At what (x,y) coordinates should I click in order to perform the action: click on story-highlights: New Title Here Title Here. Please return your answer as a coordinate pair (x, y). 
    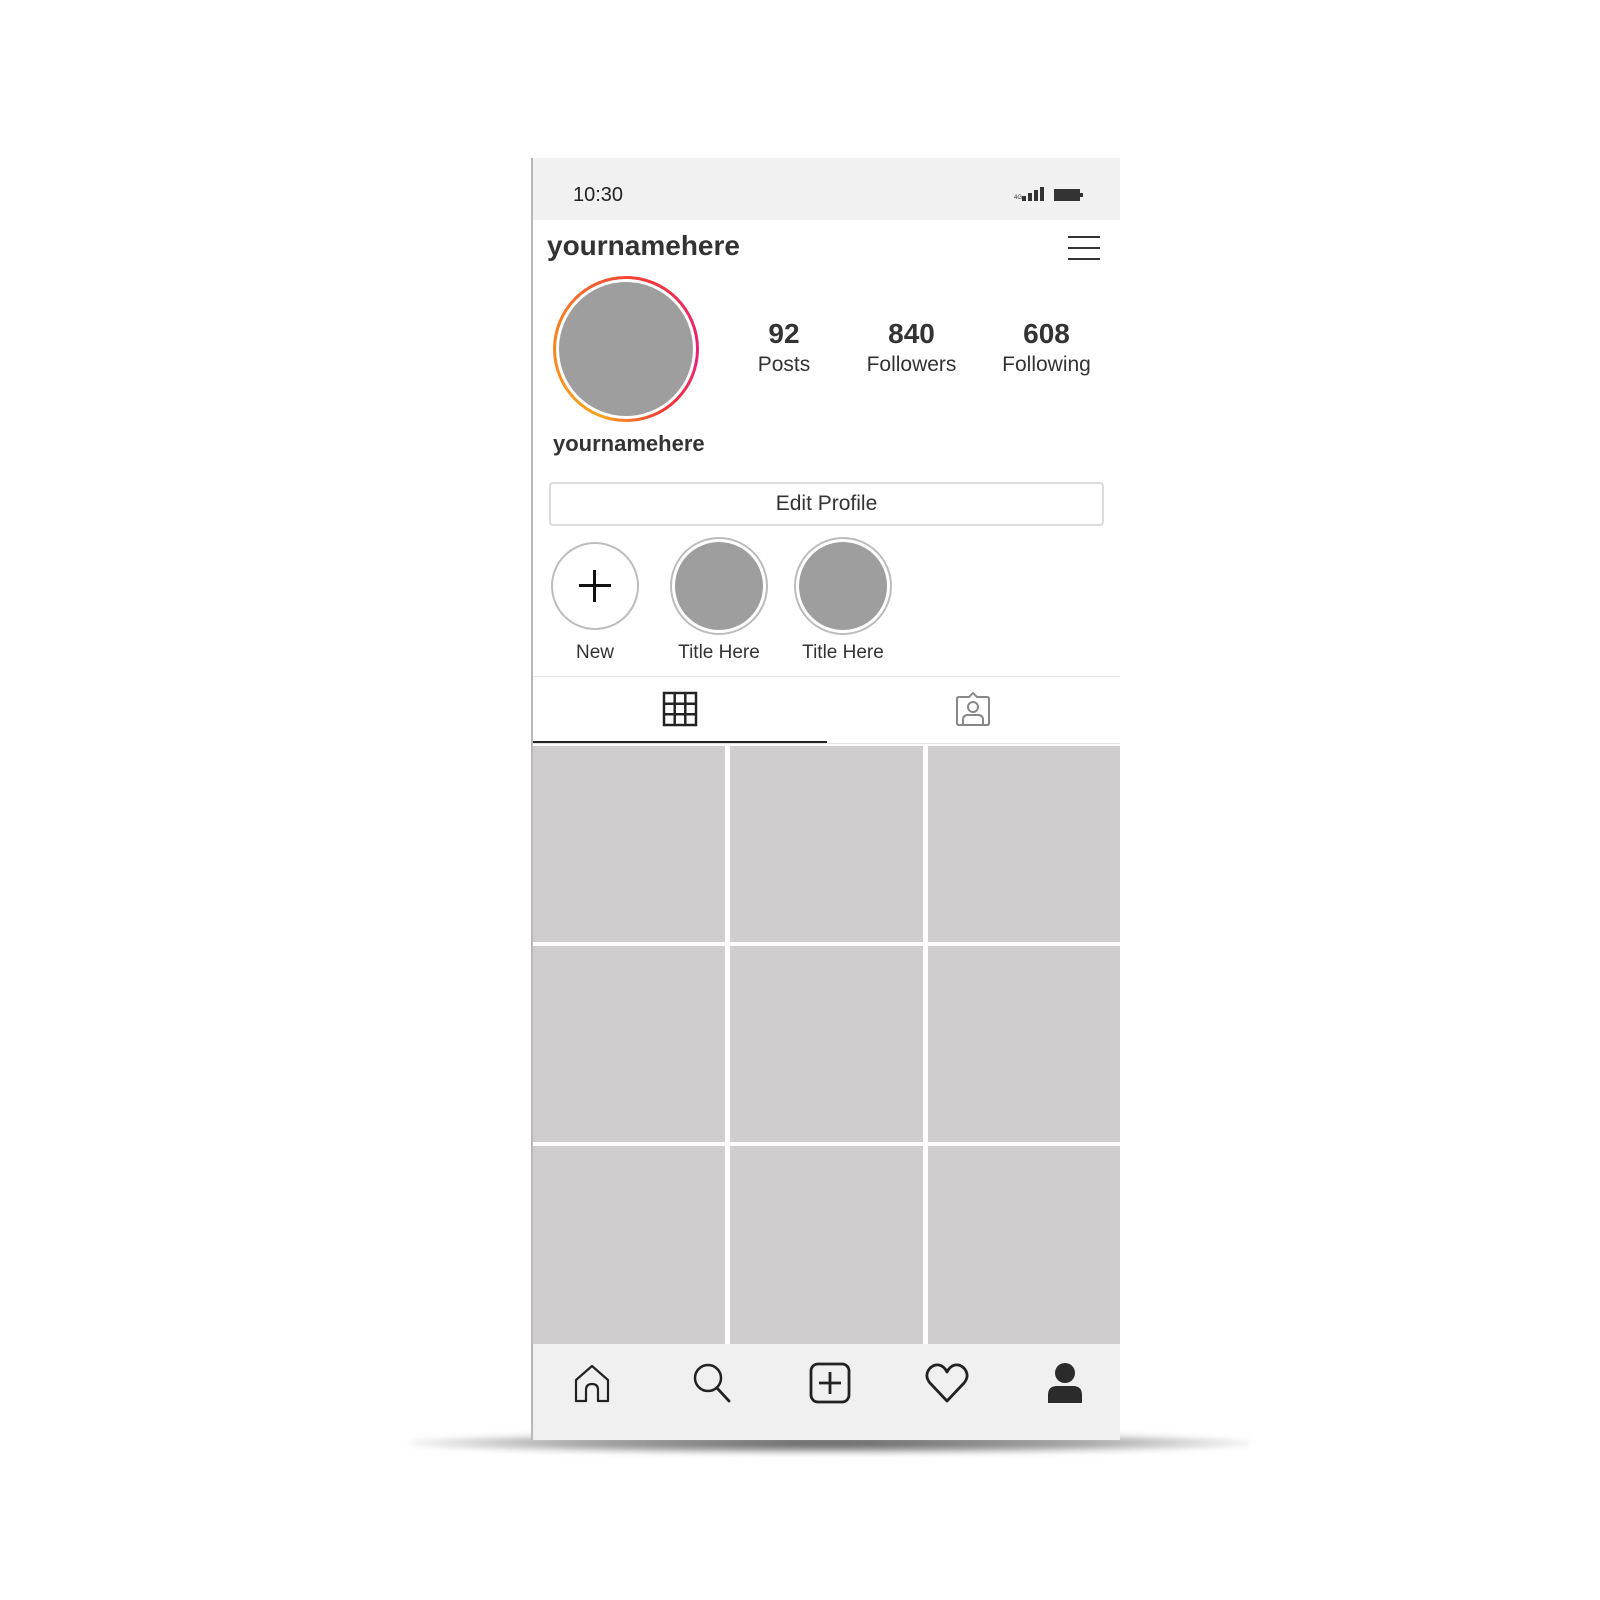
    Looking at the image, I should click on (826, 603).